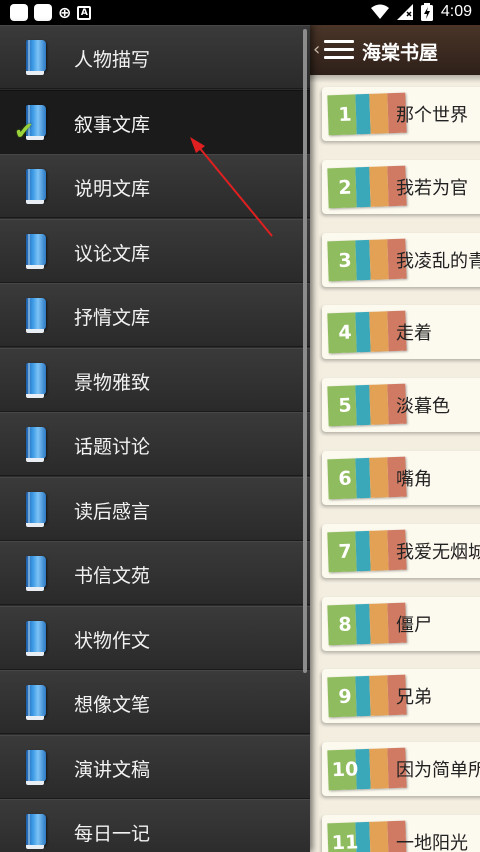 The width and height of the screenshot is (480, 852). Describe the element at coordinates (112, 318) in the screenshot. I see `drawer-item-label: 抒情文库` at that location.